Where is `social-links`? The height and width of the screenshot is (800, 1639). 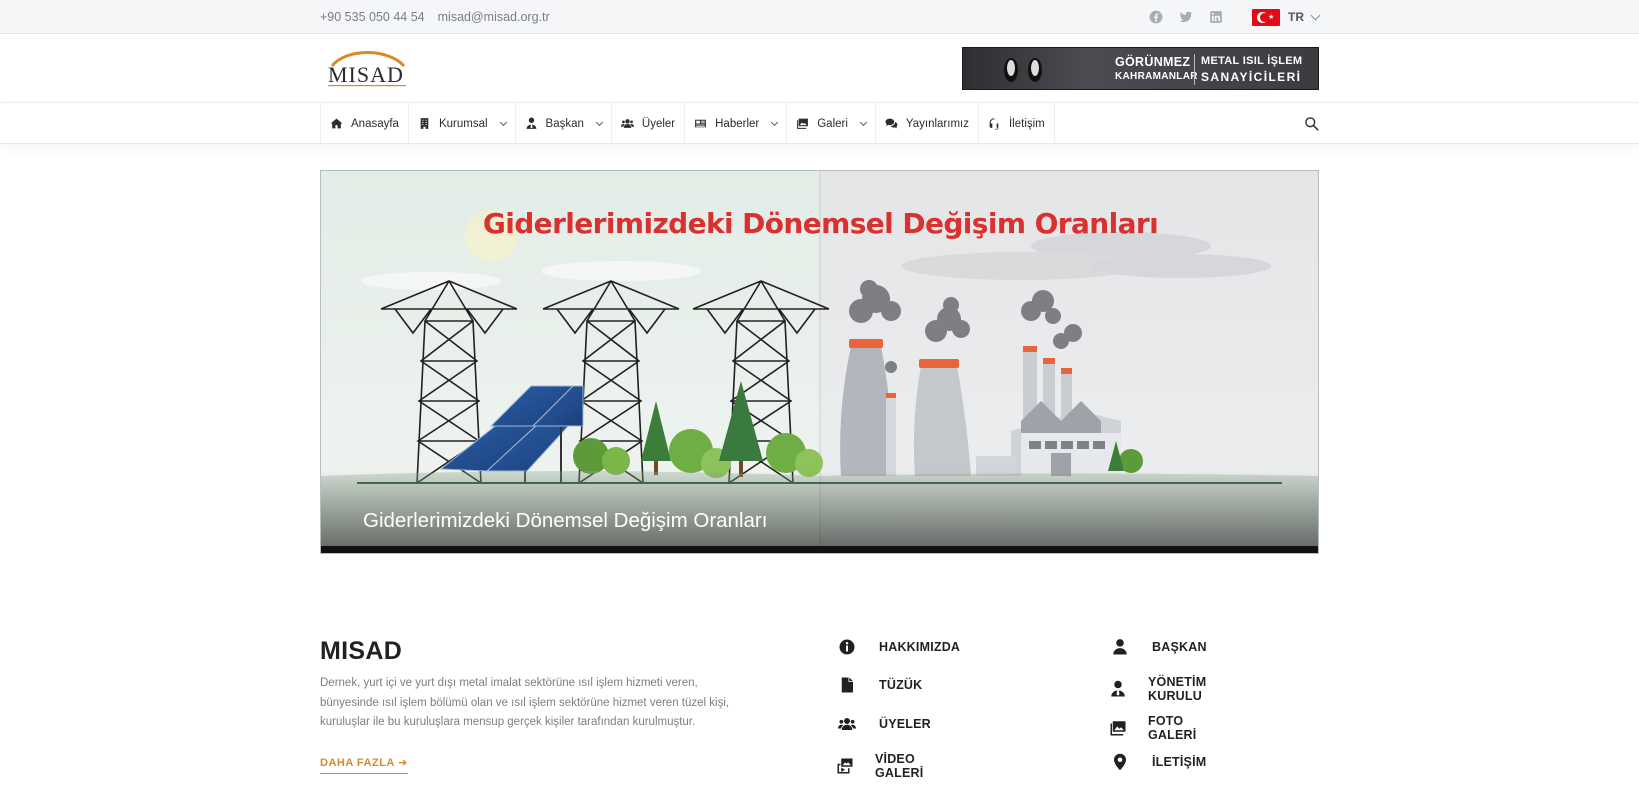
social-links is located at coordinates (1186, 17).